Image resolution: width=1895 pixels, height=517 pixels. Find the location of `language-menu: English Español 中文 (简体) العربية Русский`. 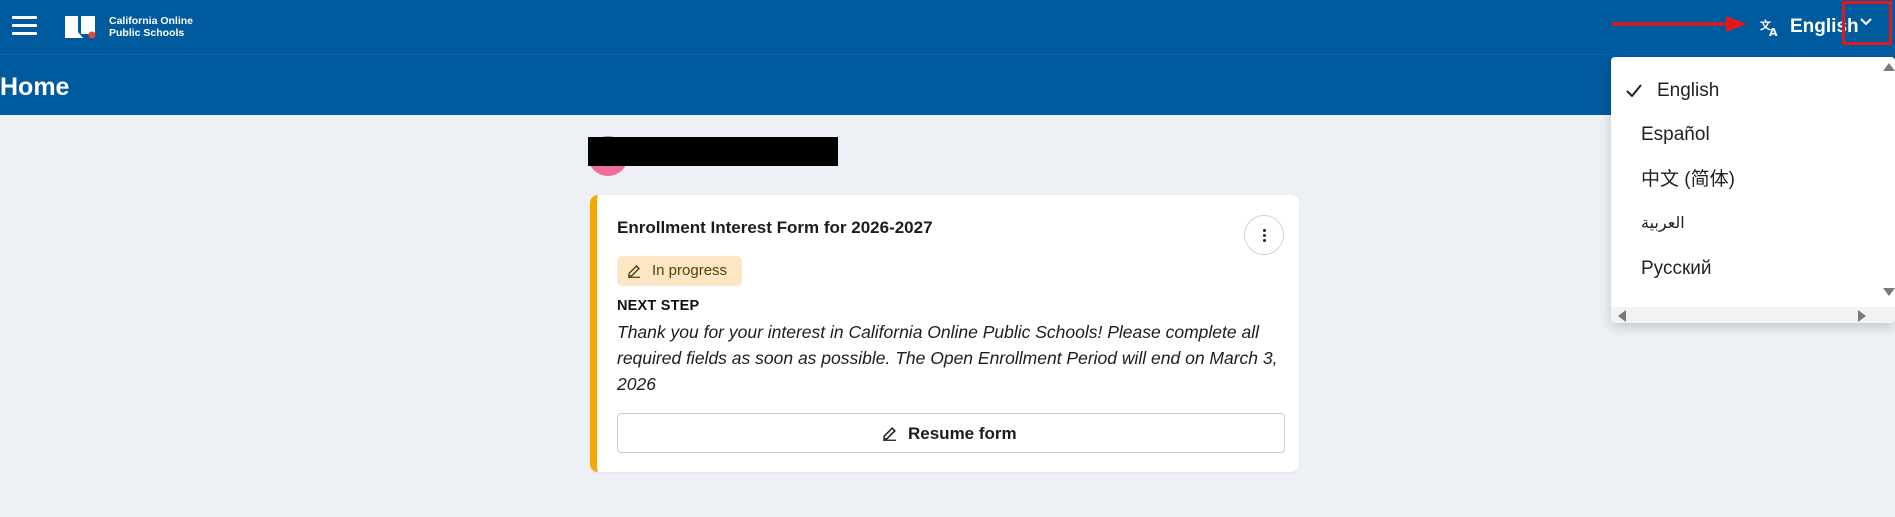

language-menu: English Español 中文 (简体) العربية Русский is located at coordinates (1753, 190).